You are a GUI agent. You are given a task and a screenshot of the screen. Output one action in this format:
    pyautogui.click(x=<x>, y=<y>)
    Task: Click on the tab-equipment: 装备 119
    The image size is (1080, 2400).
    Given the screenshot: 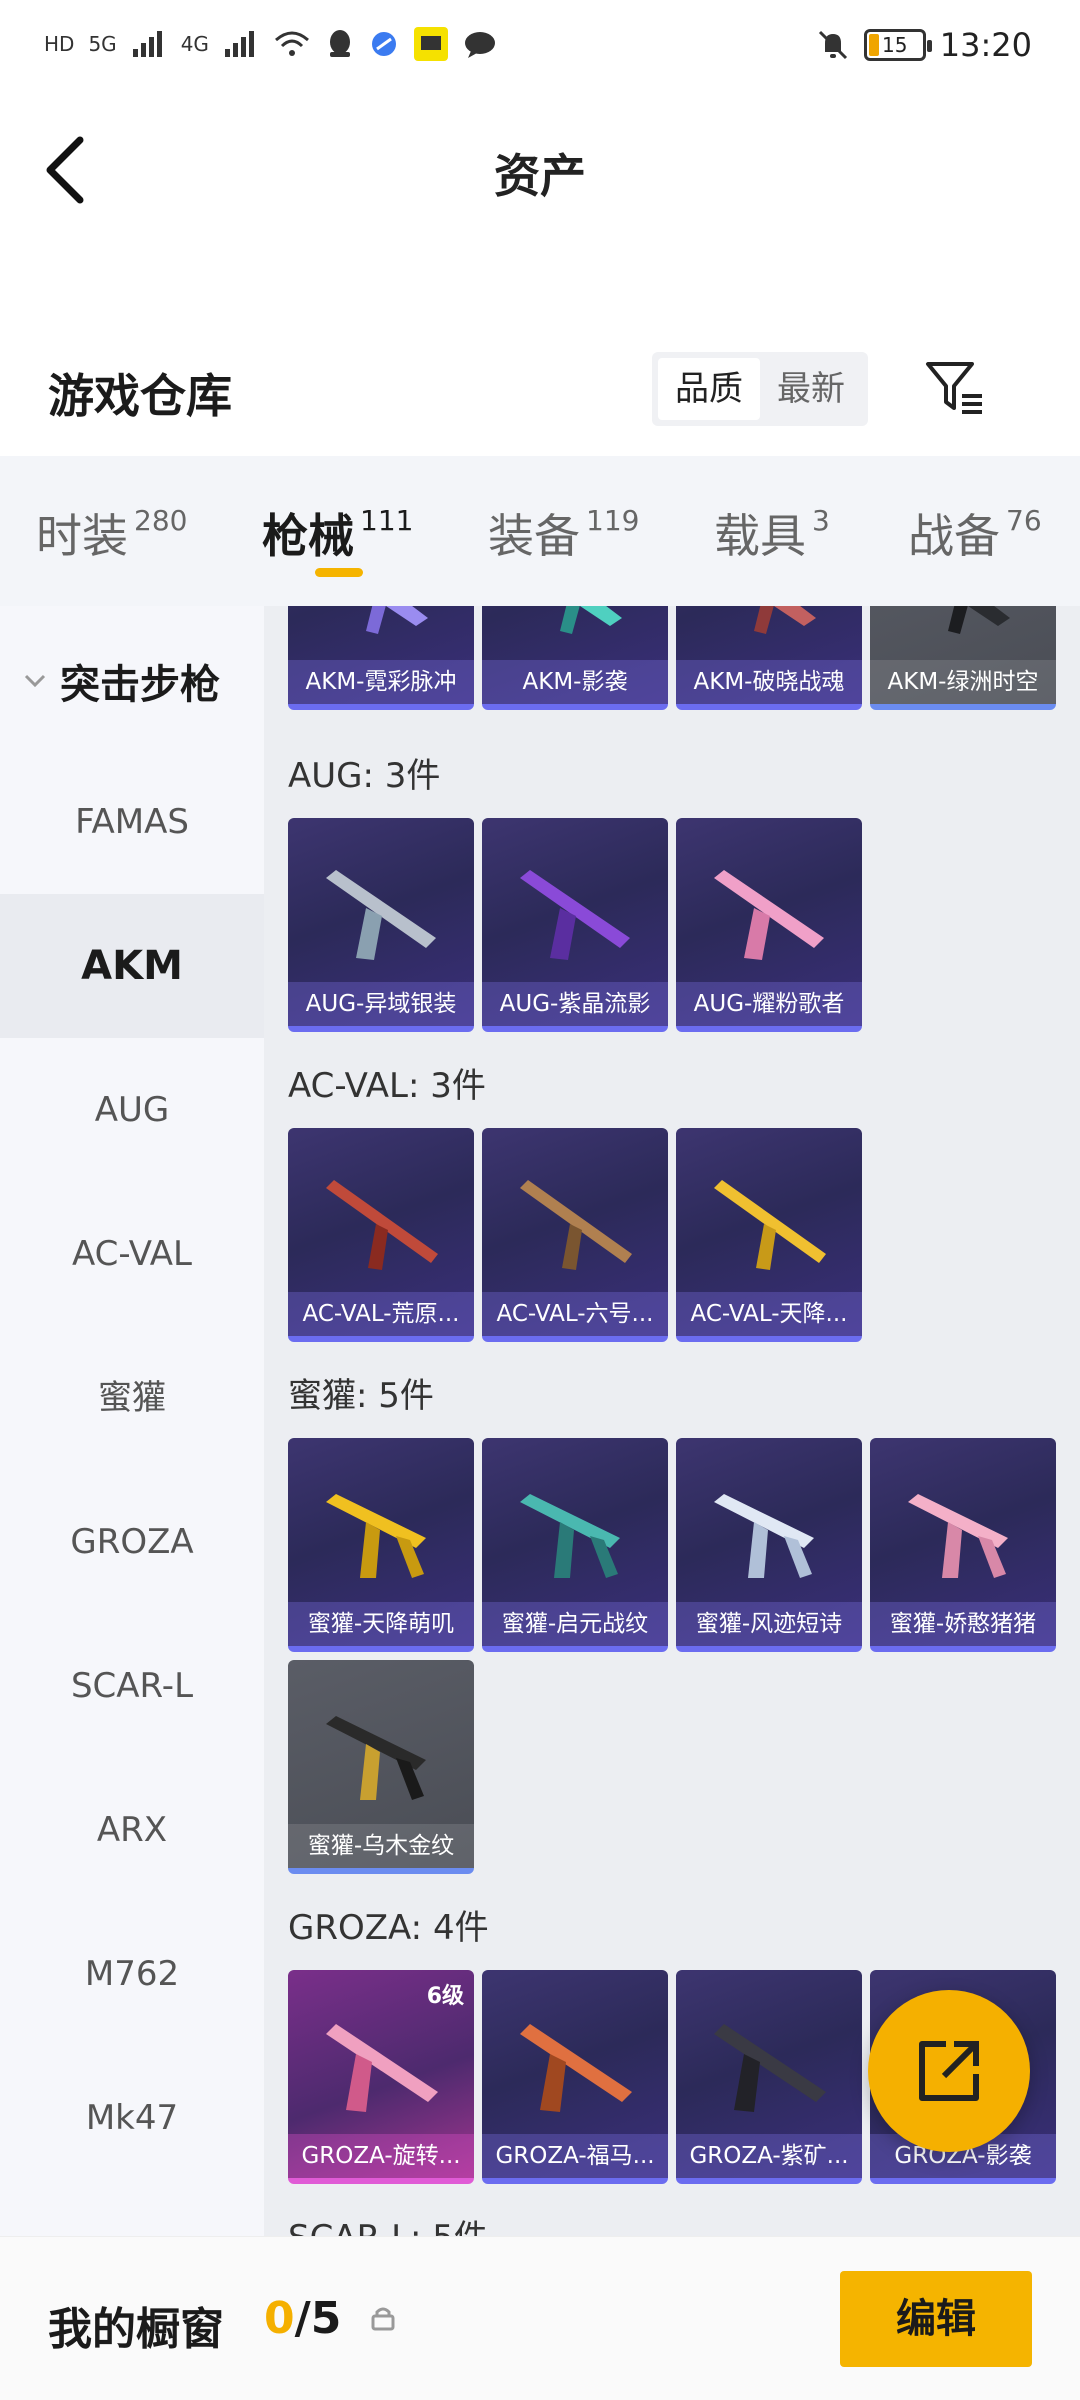 What is the action you would take?
    pyautogui.click(x=563, y=533)
    